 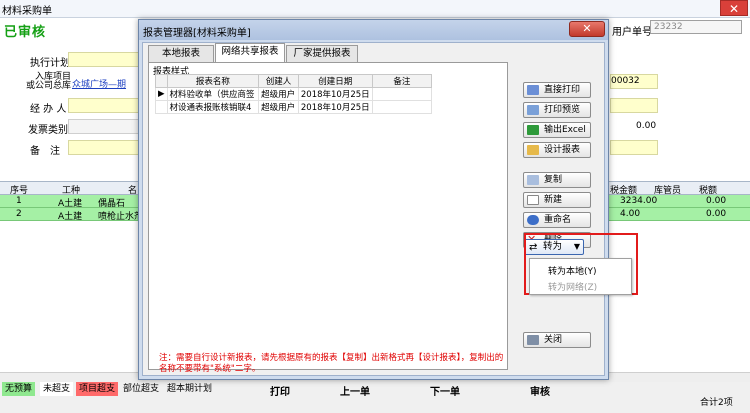 I want to click on col-create-date: 创建日期, so click(x=335, y=81).